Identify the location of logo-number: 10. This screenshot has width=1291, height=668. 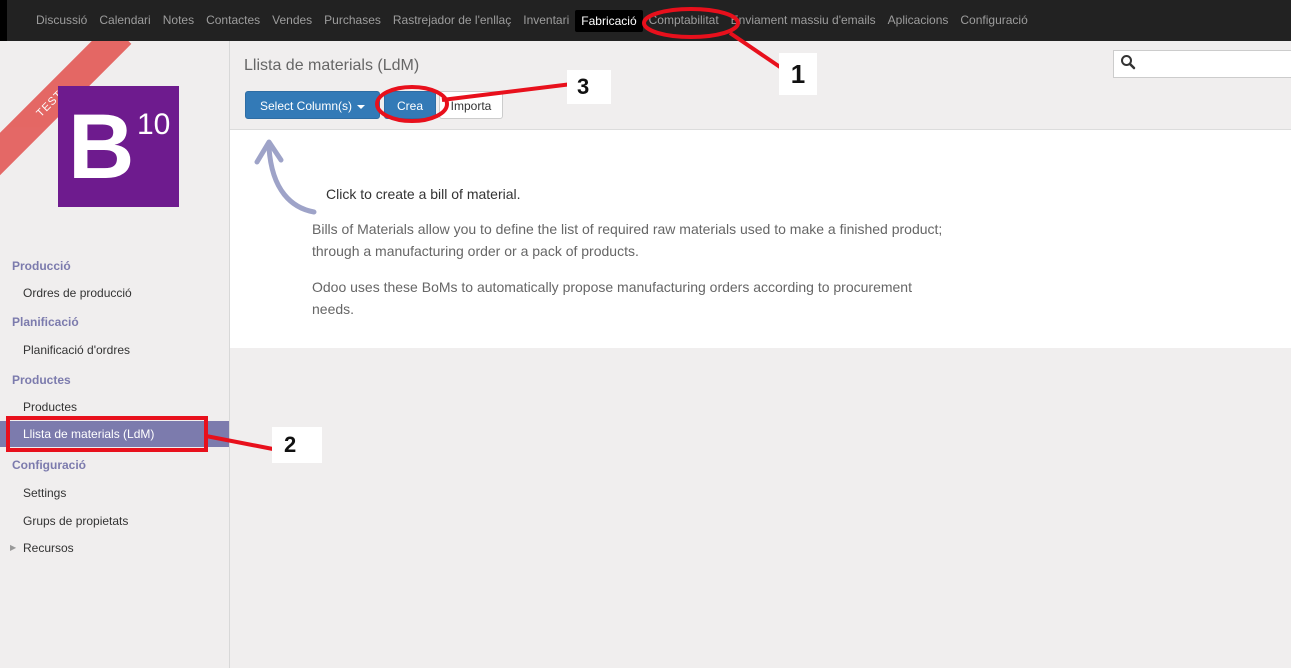
(154, 124).